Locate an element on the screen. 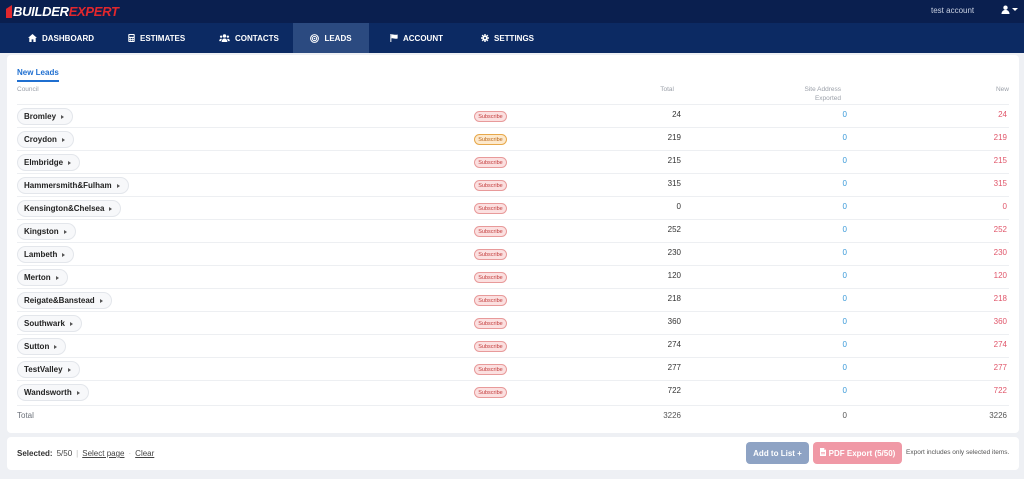 The image size is (1024, 479). council-button-lambeth: Lambeth is located at coordinates (46, 254).